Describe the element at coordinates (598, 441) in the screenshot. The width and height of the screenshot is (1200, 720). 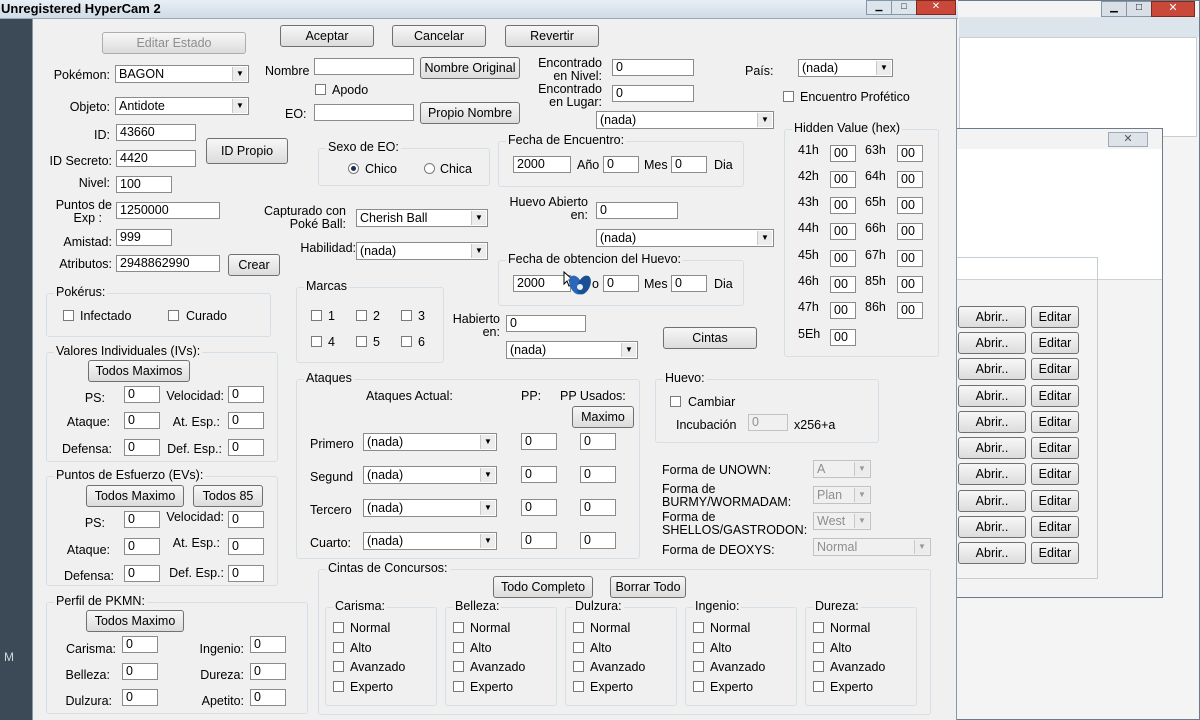
I see `pp-usados-field: 0` at that location.